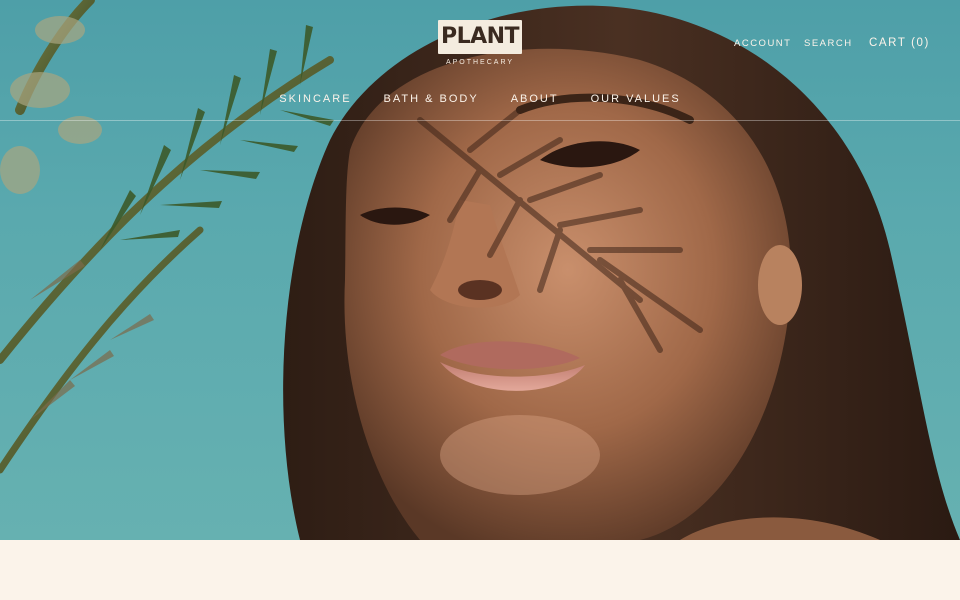 This screenshot has height=600, width=960. I want to click on search-link: SEARCH, so click(828, 43).